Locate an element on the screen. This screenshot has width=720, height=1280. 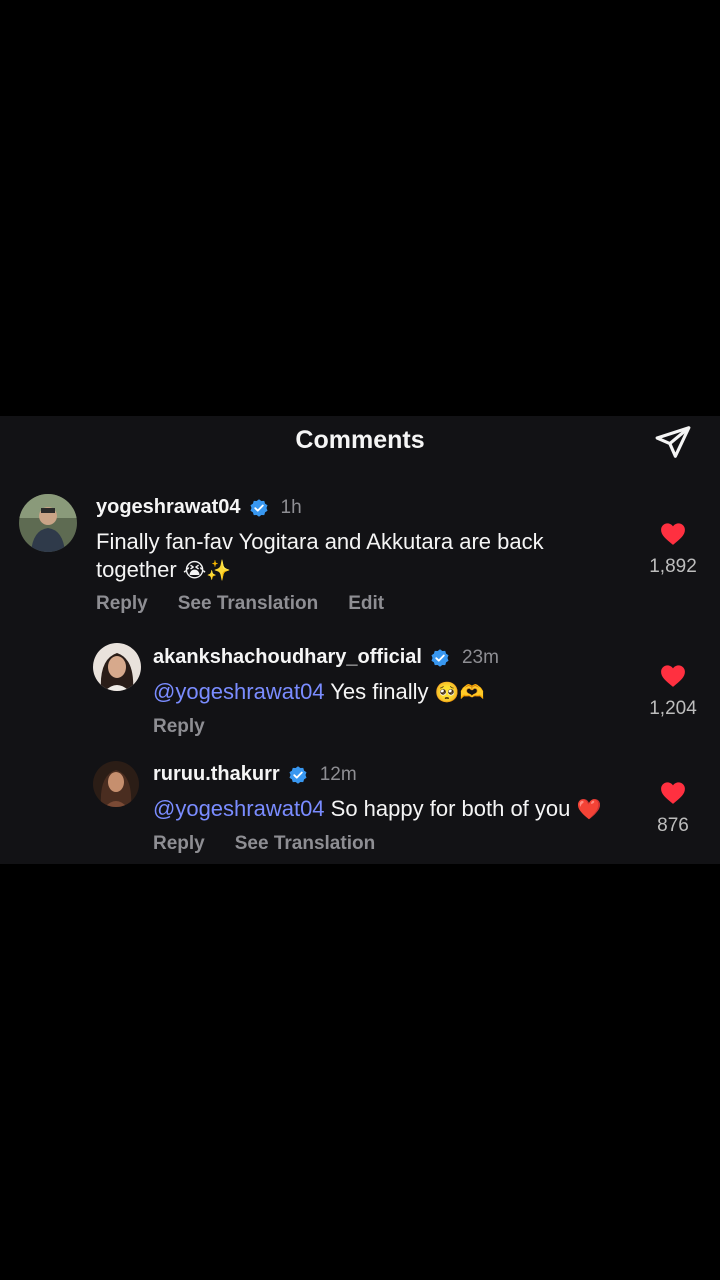
emoji: ❤️ is located at coordinates (589, 809).